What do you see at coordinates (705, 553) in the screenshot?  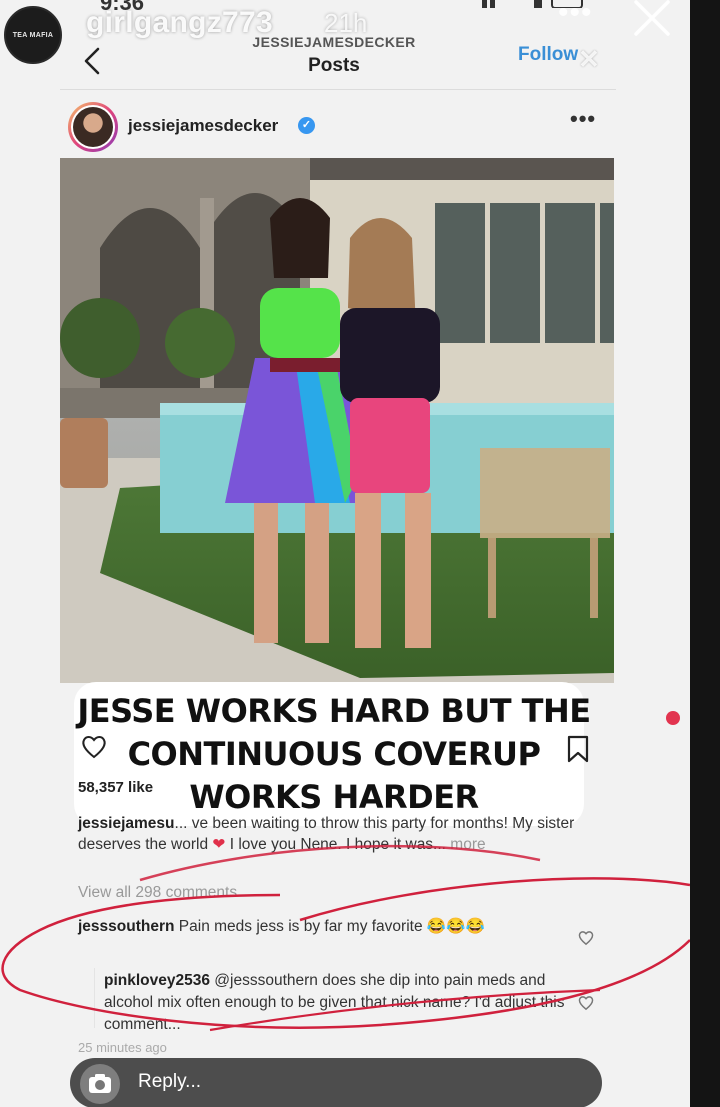 I see `story-edge` at bounding box center [705, 553].